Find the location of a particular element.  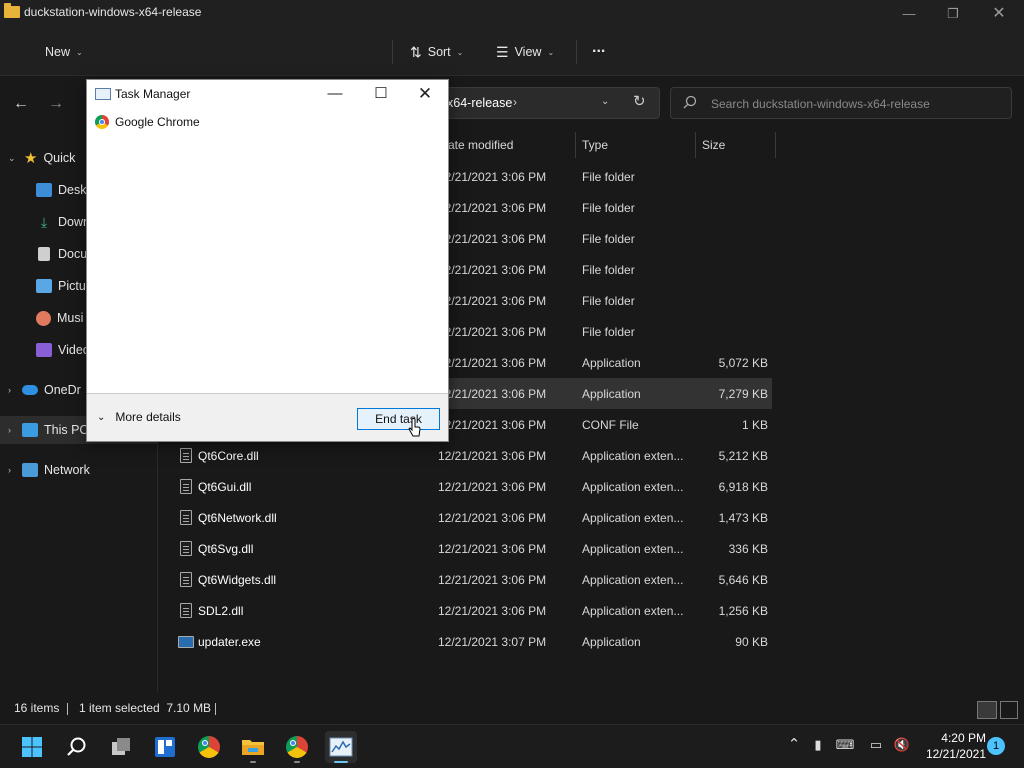

keyboard-icon: ⌨ is located at coordinates (845, 747).